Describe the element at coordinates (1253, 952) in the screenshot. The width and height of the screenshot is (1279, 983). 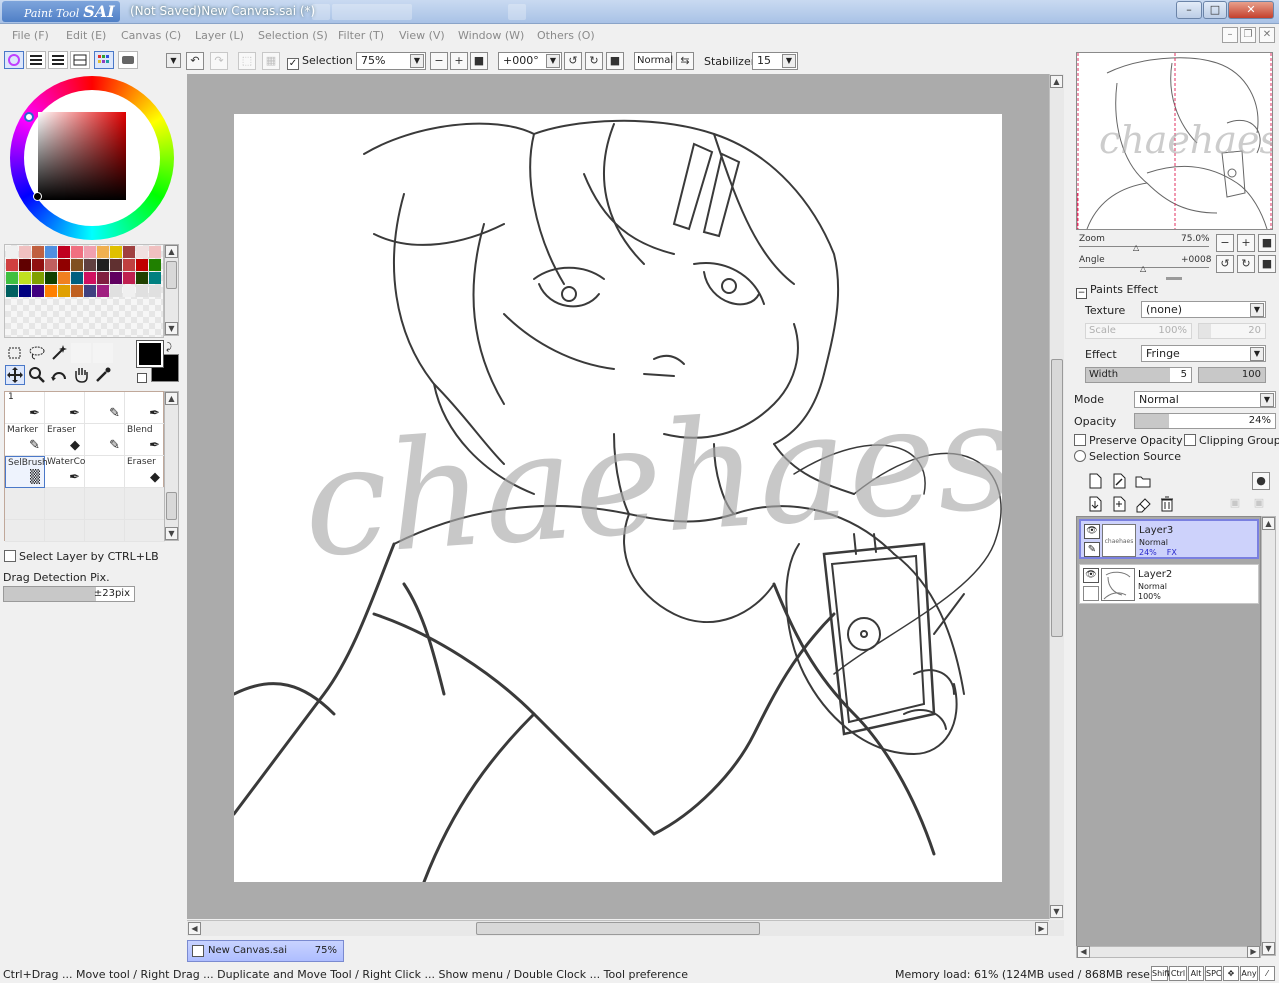
I see `layer-scroll-right: ▶` at that location.